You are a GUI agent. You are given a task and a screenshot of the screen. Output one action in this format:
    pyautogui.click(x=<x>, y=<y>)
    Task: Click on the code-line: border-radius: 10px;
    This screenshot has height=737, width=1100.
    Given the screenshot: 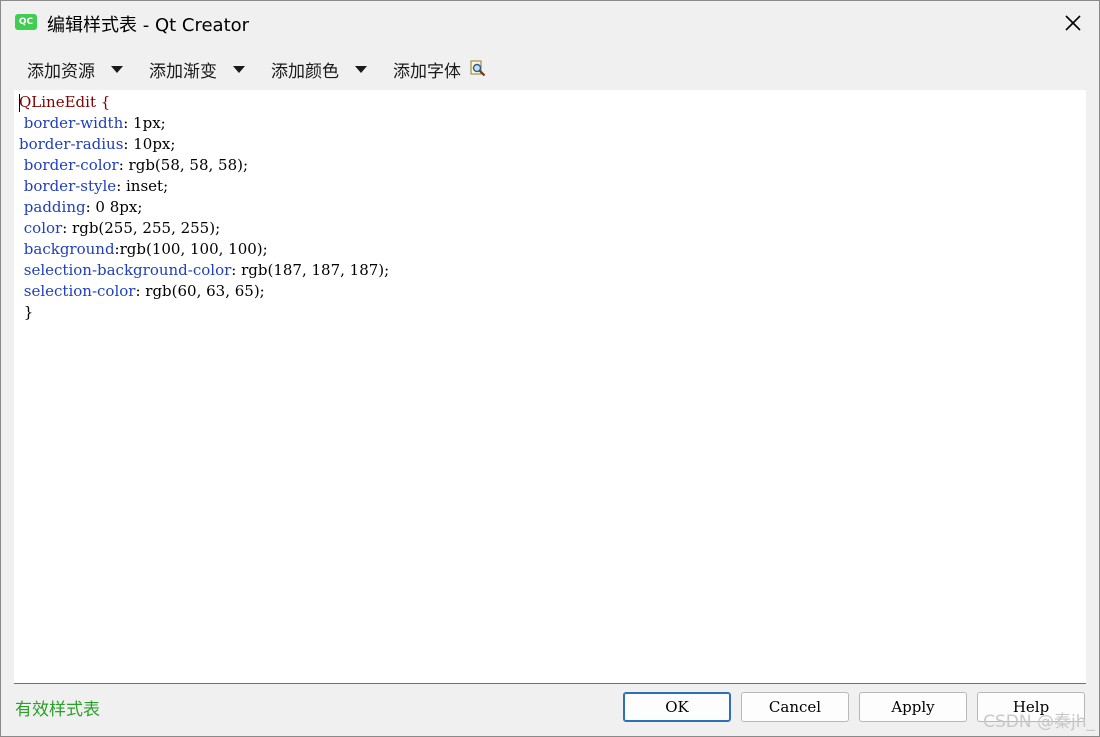 What is the action you would take?
    pyautogui.click(x=97, y=144)
    